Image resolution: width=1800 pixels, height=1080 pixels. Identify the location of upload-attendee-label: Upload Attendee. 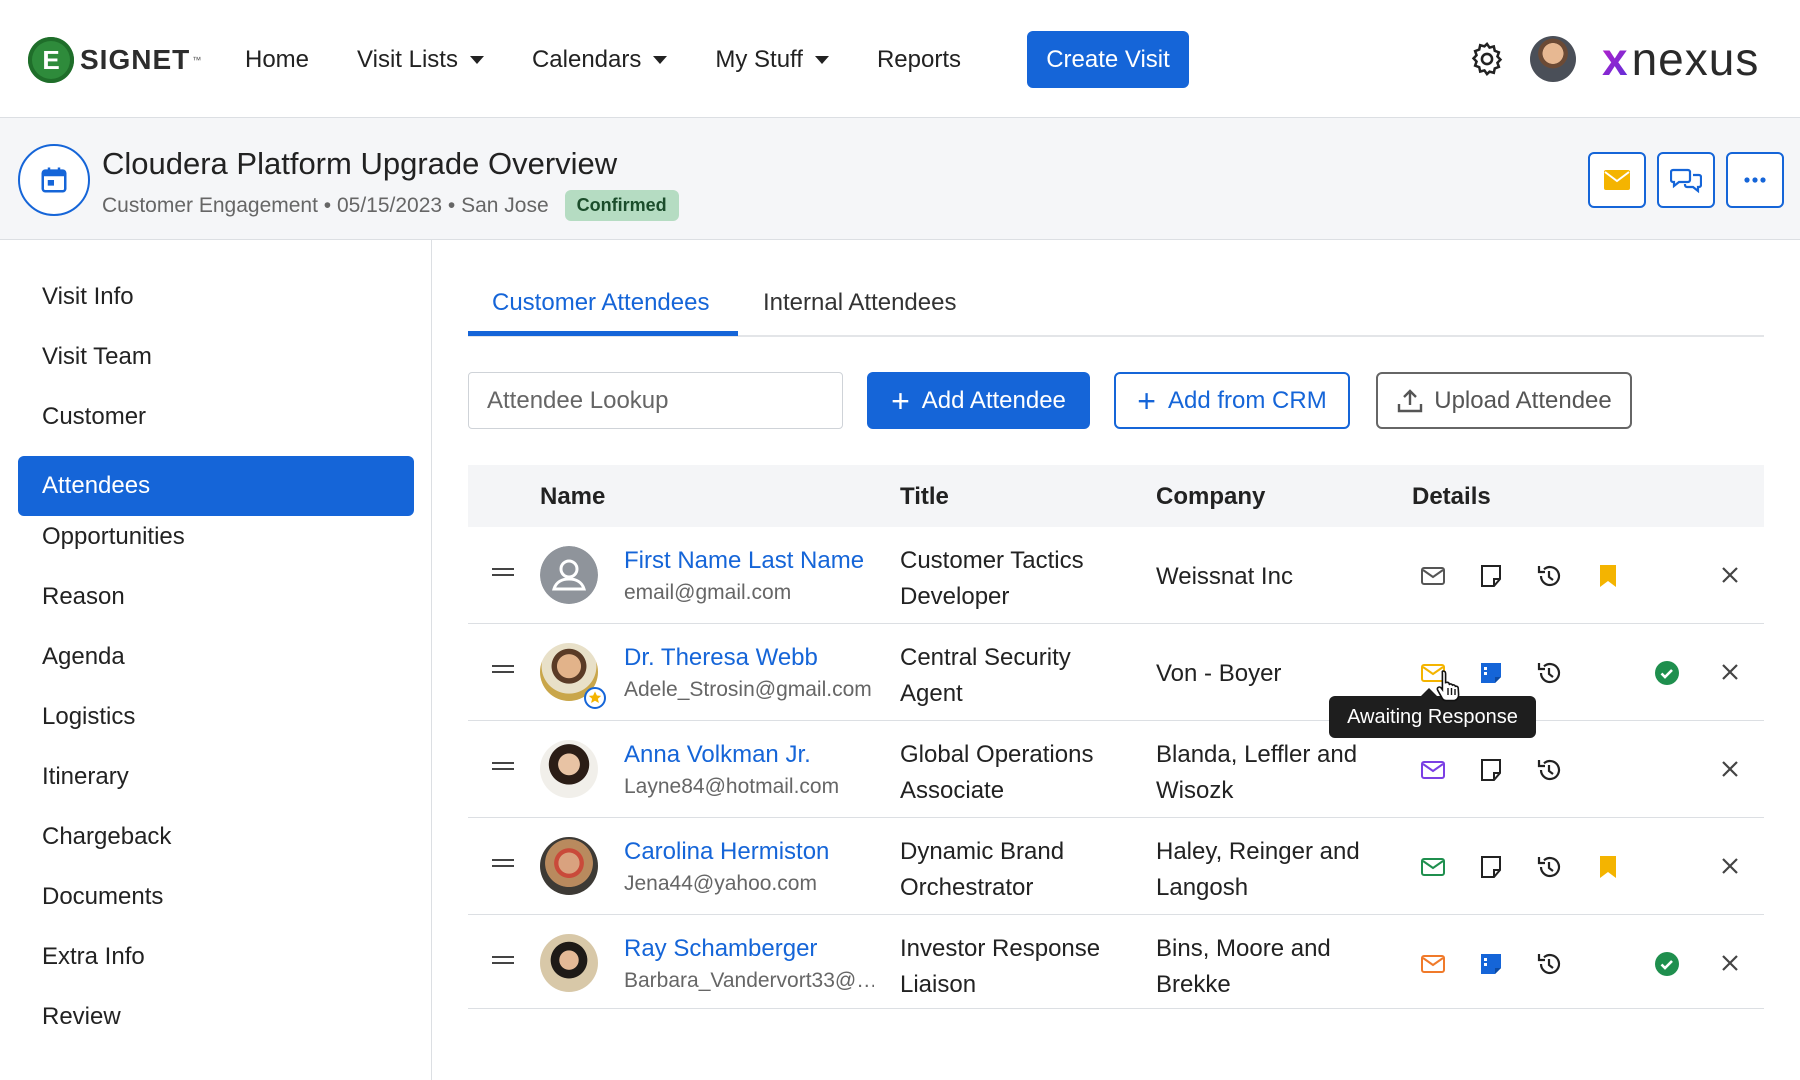
(1523, 400).